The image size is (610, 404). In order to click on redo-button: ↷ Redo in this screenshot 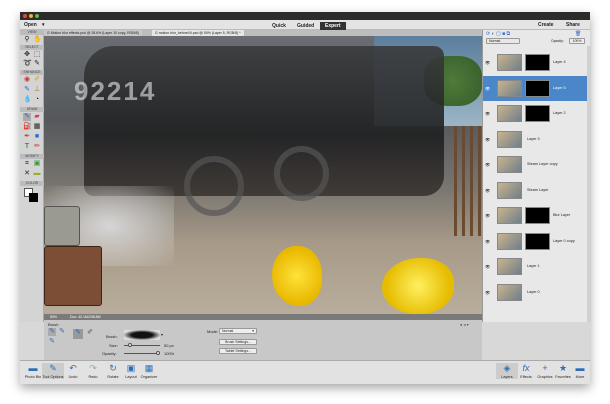, I will do `click(93, 371)`.